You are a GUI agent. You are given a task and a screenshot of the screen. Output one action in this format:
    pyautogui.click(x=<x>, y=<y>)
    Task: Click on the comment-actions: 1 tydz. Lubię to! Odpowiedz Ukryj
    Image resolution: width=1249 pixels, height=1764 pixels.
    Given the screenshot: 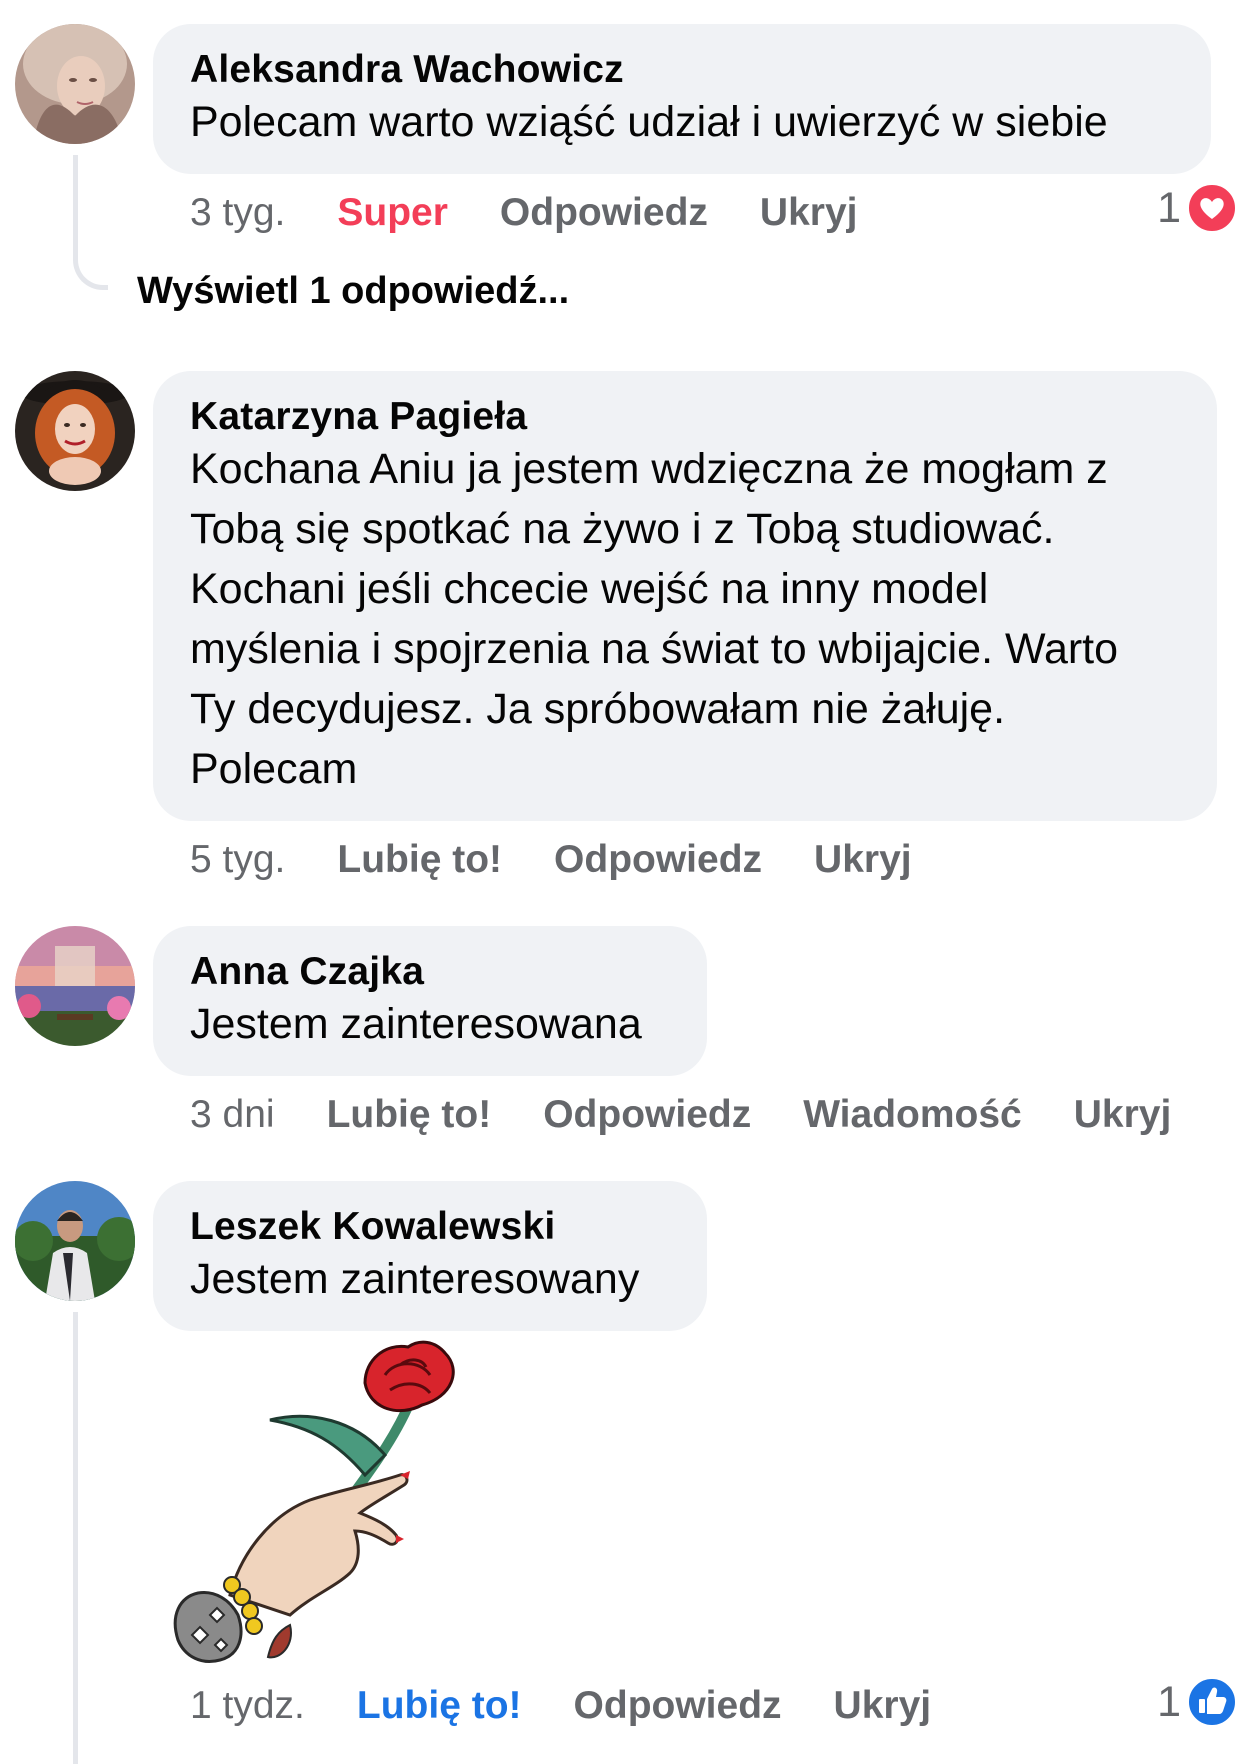 What is the action you would take?
    pyautogui.click(x=586, y=1706)
    